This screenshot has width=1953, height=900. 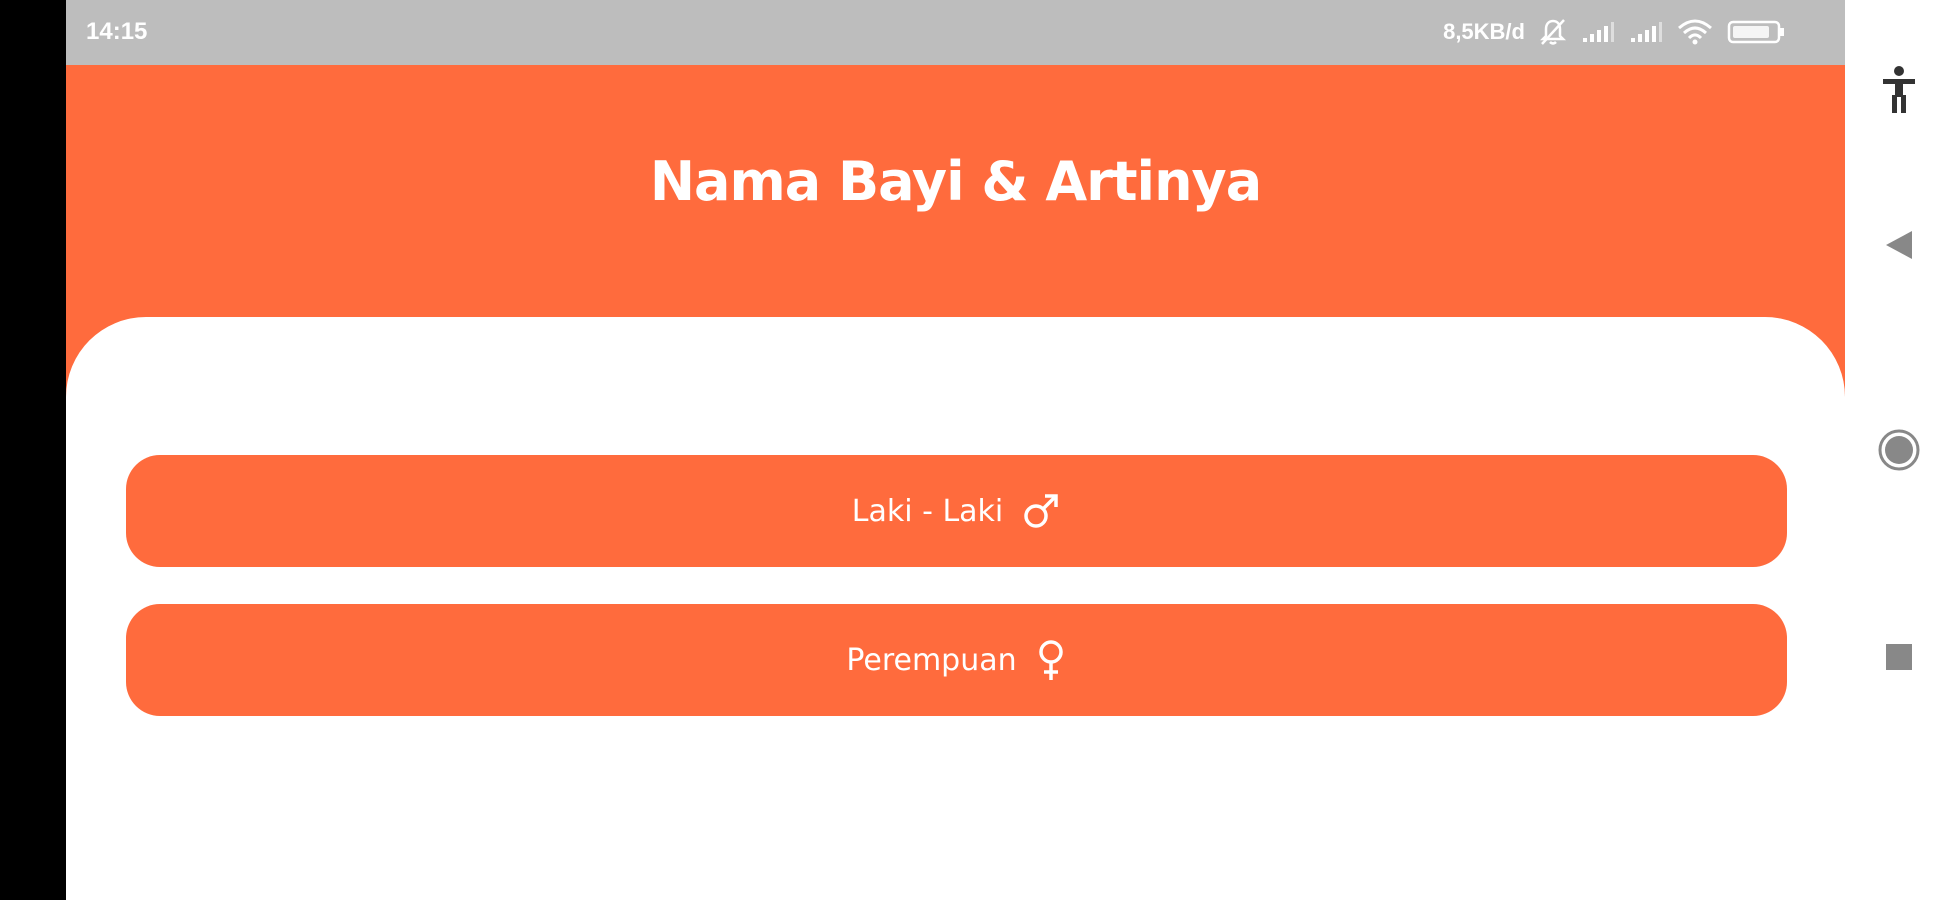 I want to click on status-indicators: 8,5KB/d, so click(x=1614, y=32).